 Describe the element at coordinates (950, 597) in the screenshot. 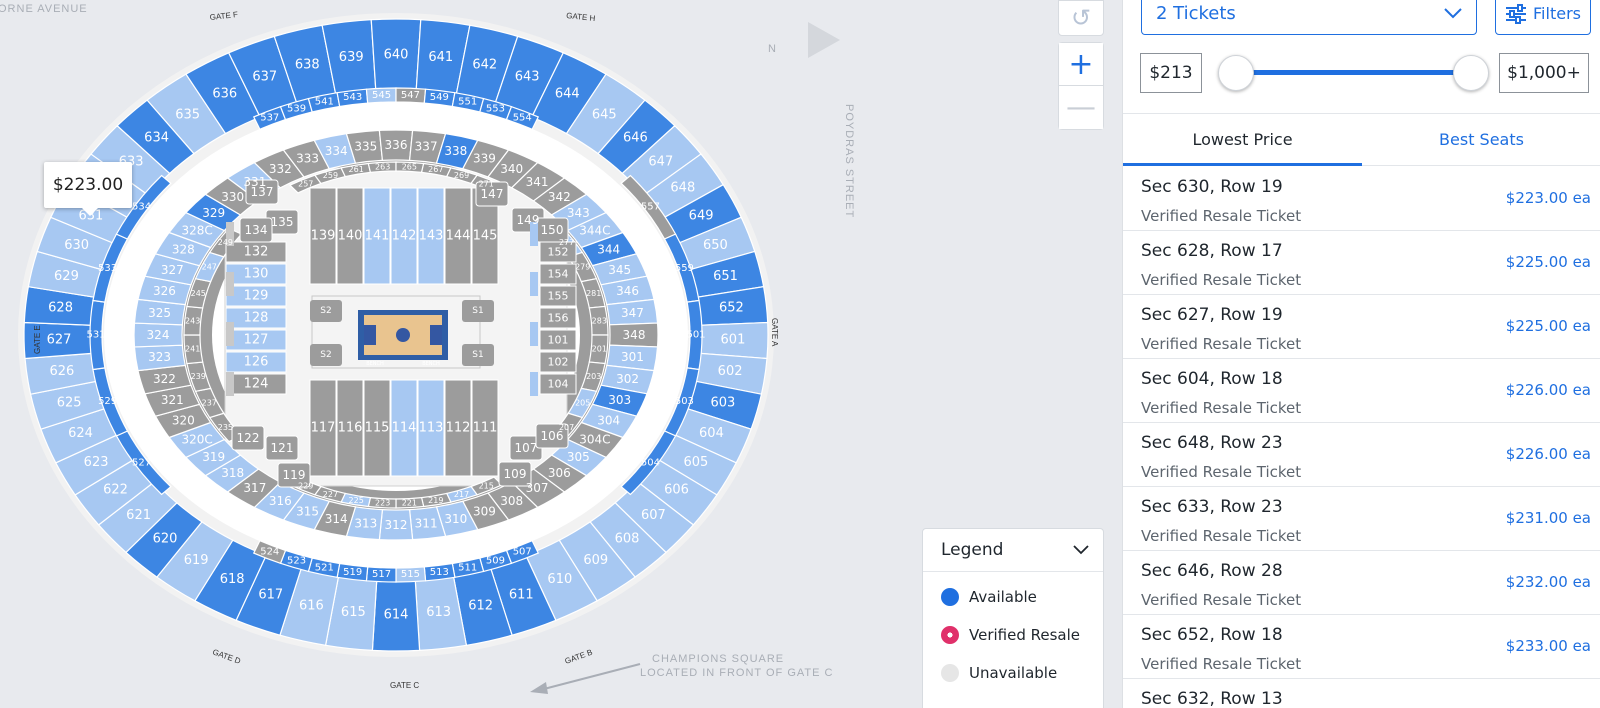

I see `available-dot-icon` at that location.